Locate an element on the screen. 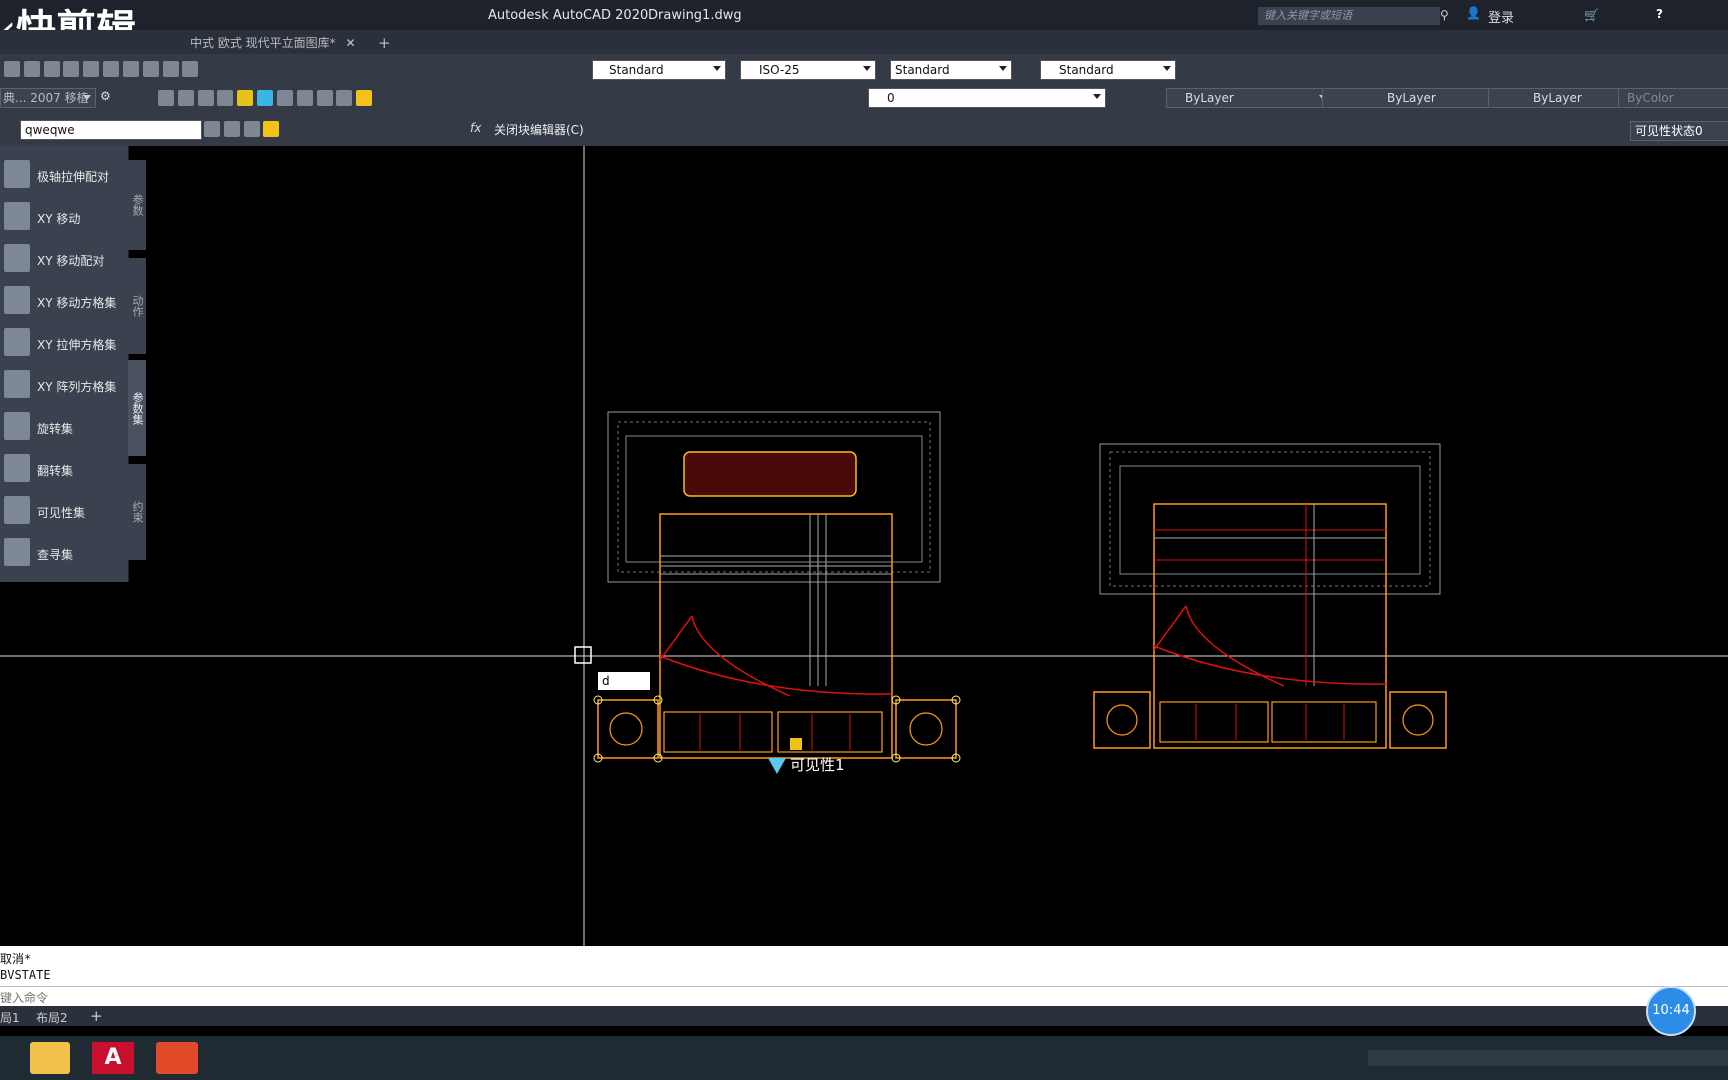  copy-icon is located at coordinates (51, 69).